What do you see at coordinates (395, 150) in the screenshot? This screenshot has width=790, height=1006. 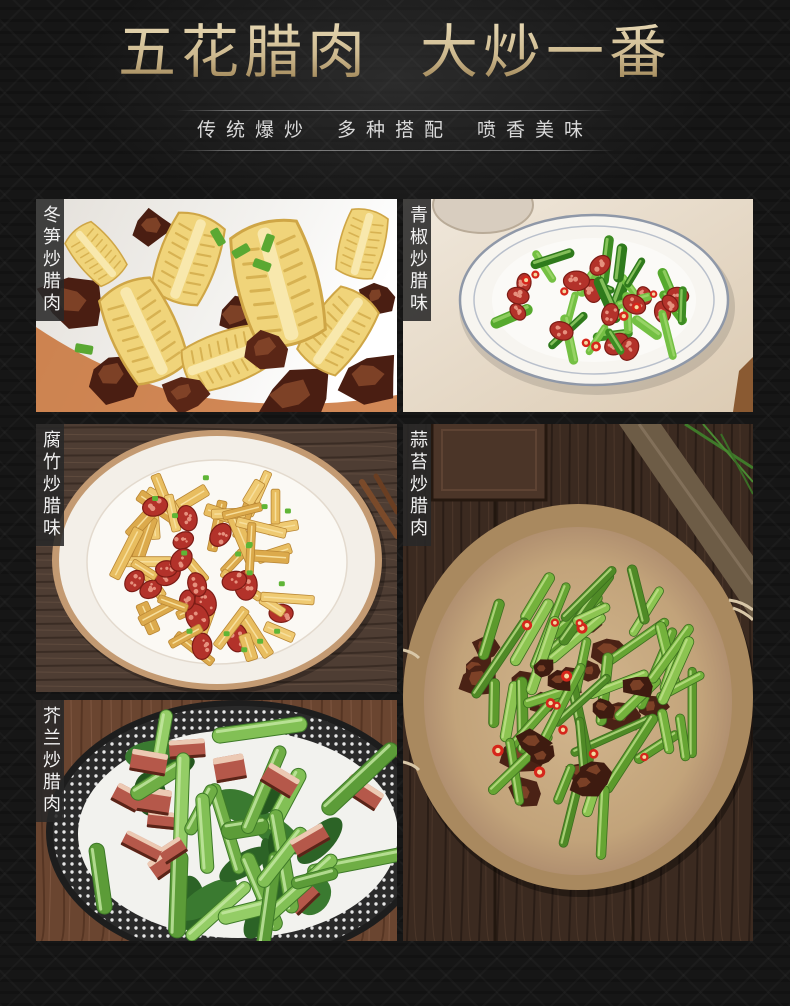 I see `divider-bottom` at bounding box center [395, 150].